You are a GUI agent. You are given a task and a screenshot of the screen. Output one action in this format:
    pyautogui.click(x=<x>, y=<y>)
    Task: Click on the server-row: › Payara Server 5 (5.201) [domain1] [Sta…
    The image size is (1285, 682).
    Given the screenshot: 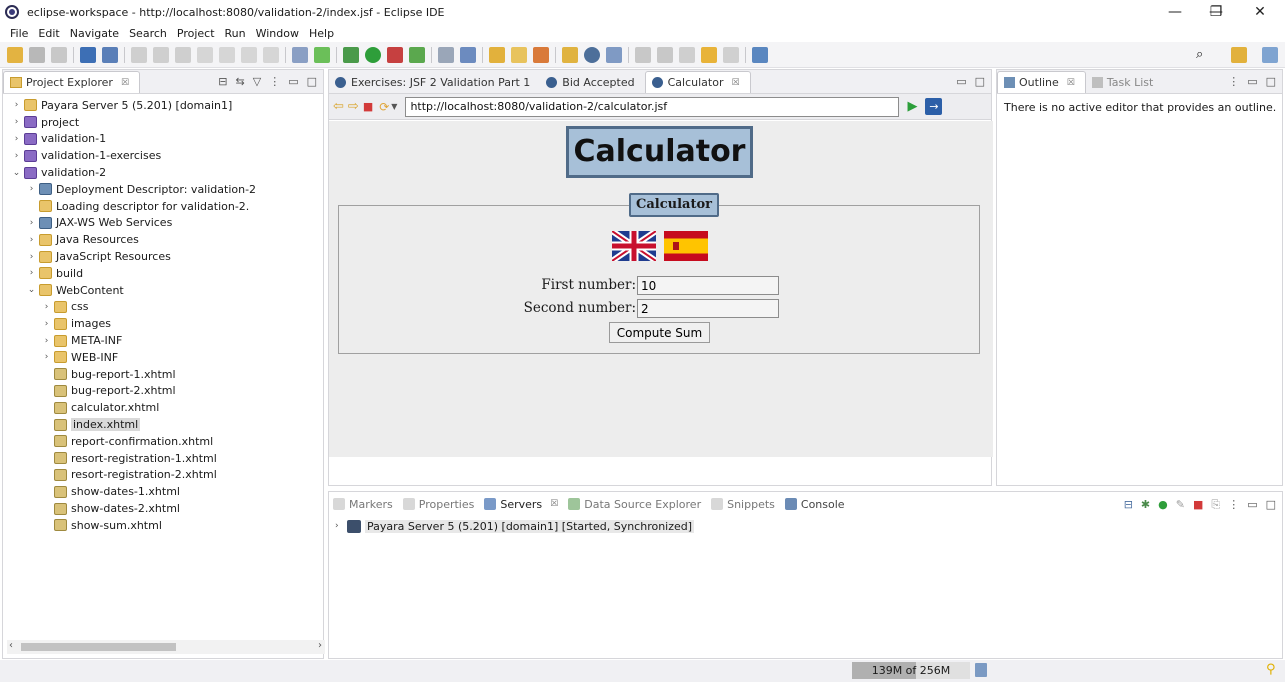 What is the action you would take?
    pyautogui.click(x=805, y=526)
    